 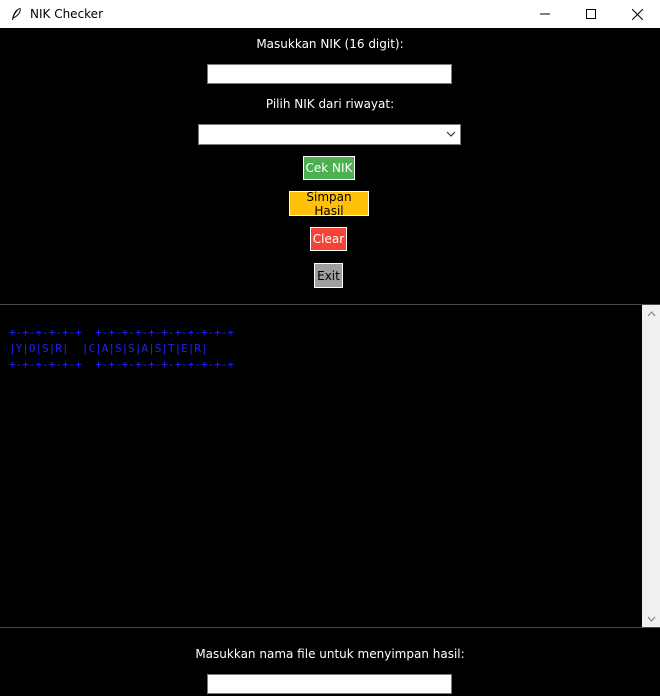 I want to click on banner-top: +-+-+-+-+-+ +-+-+-+-+-+-+-+-+-+-+, so click(x=122, y=332).